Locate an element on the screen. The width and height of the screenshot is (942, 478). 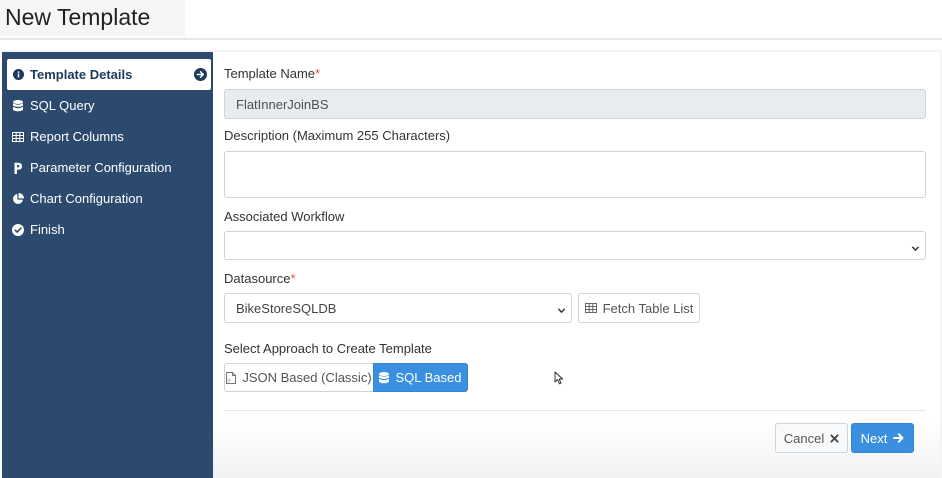
sidebar-item-chart-configuration: Chart Configuration is located at coordinates (109, 198).